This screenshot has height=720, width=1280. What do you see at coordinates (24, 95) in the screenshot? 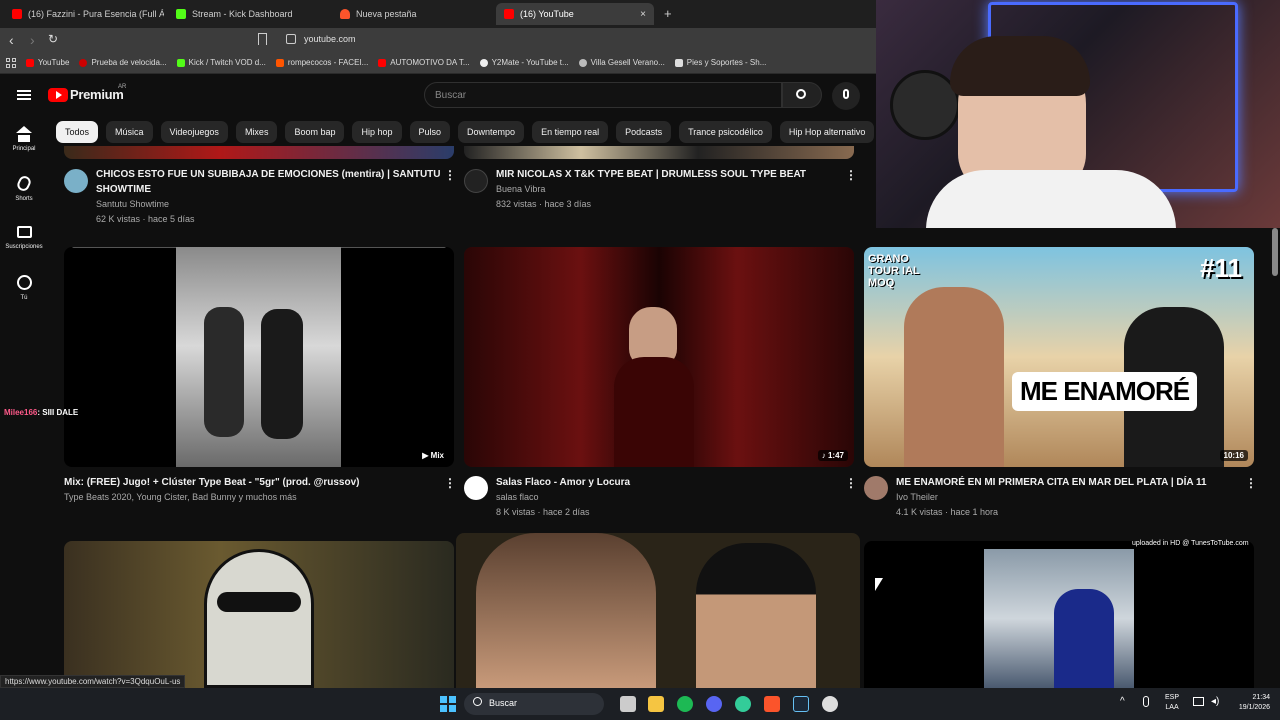
I see `menu-icon` at bounding box center [24, 95].